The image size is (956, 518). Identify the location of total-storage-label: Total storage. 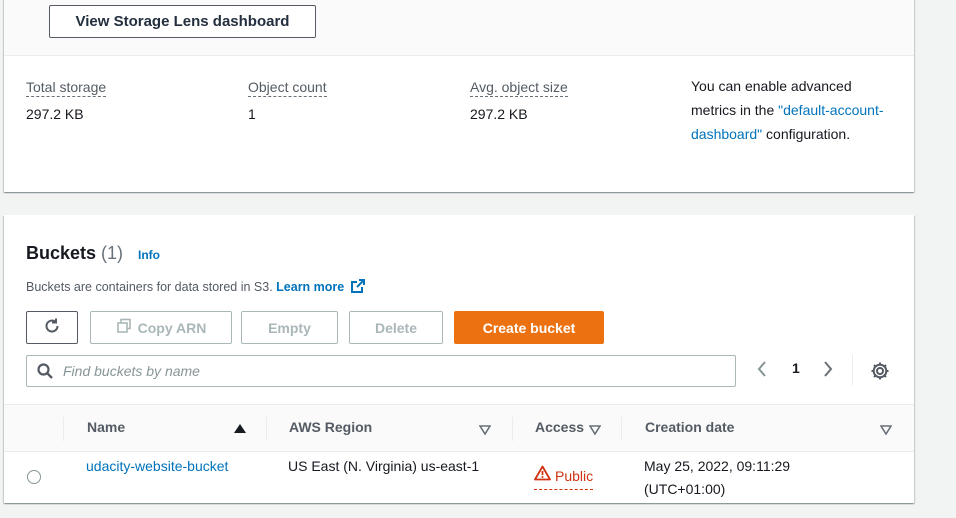
(66, 88).